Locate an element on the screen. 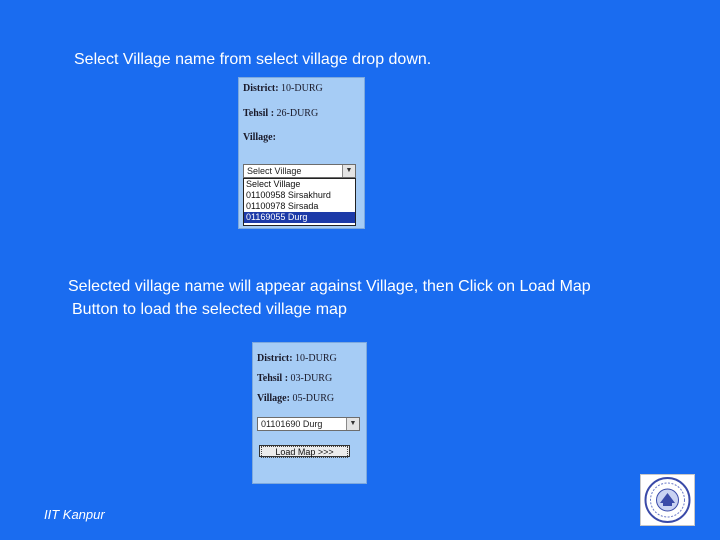 Image resolution: width=720 pixels, height=540 pixels. load-map-button: Load Map >>> is located at coordinates (304, 451).